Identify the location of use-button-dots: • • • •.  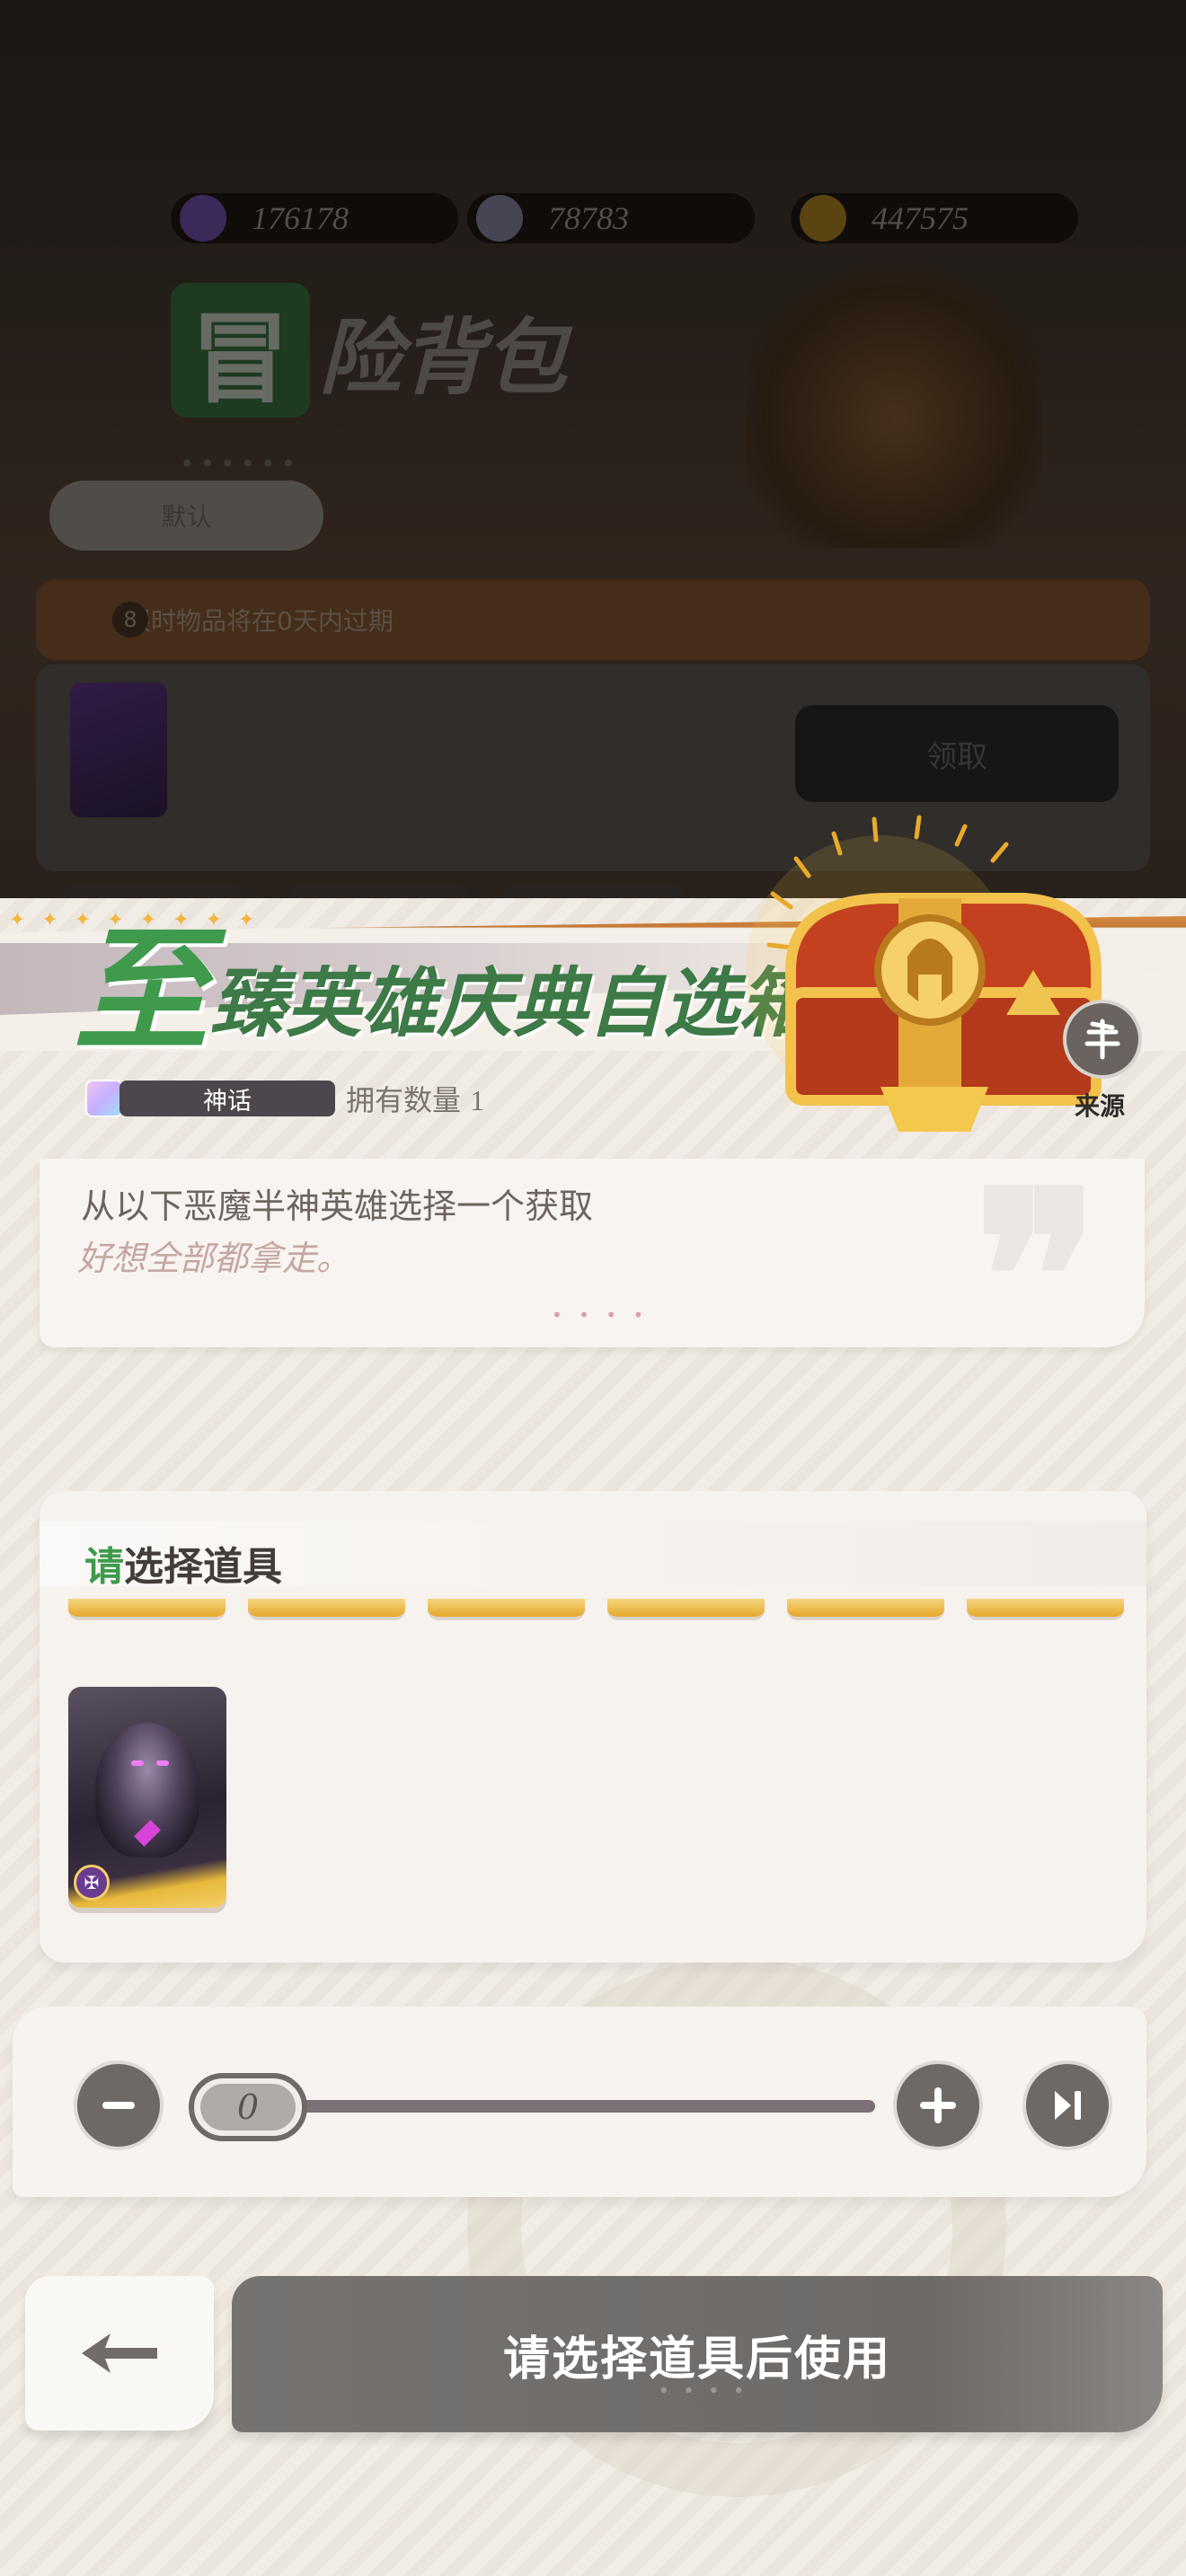
(703, 2391).